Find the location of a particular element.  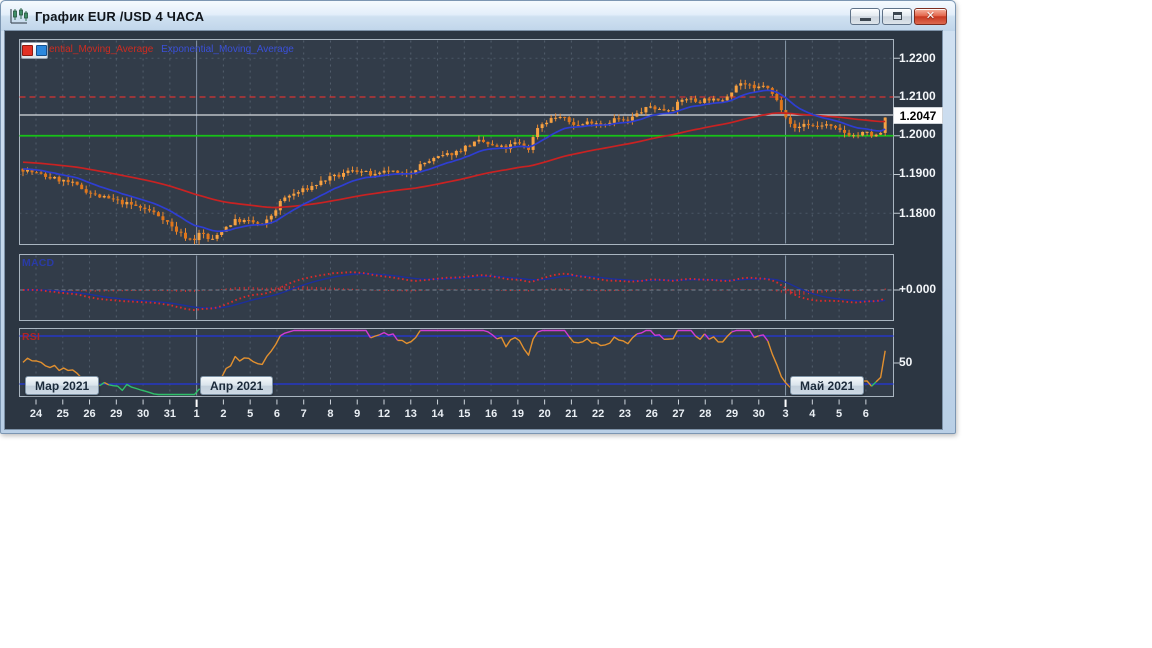

date-label: 19 is located at coordinates (517, 414).